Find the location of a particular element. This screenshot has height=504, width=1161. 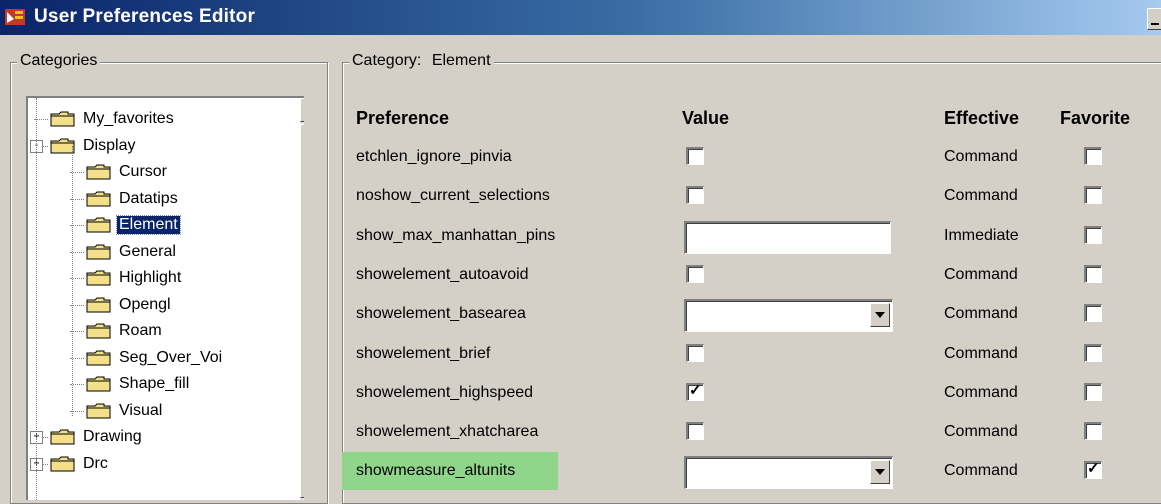

tree-item-datatips: Datatips is located at coordinates (133, 199).